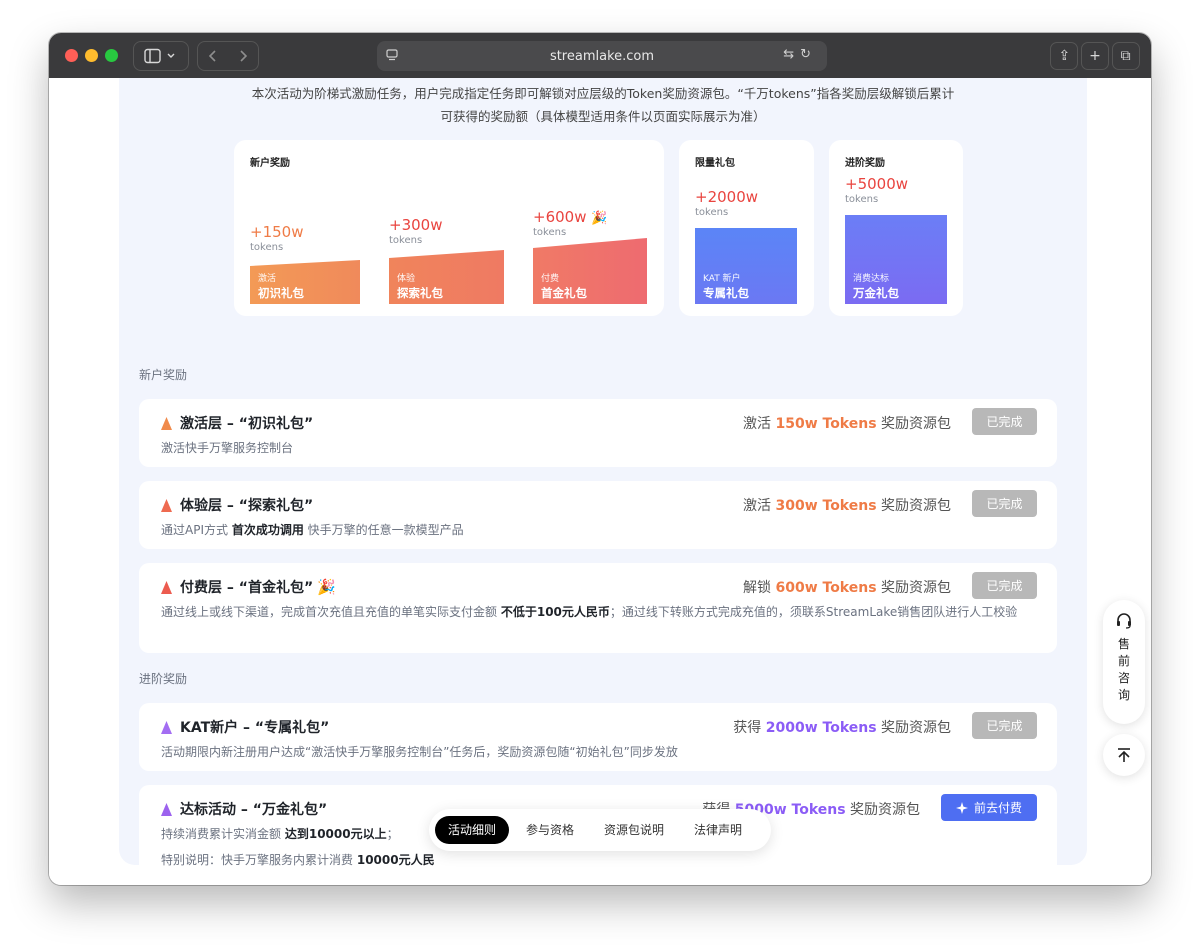 This screenshot has width=1200, height=950. Describe the element at coordinates (877, 184) in the screenshot. I see `reward-amount: +5000w` at that location.